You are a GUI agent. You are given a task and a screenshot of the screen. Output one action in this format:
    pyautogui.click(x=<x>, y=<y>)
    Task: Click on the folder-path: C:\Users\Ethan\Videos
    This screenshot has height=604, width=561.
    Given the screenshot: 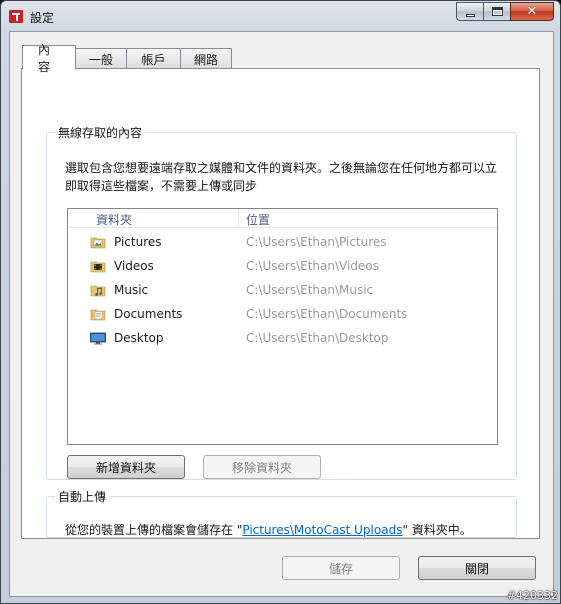 What is the action you would take?
    pyautogui.click(x=312, y=266)
    